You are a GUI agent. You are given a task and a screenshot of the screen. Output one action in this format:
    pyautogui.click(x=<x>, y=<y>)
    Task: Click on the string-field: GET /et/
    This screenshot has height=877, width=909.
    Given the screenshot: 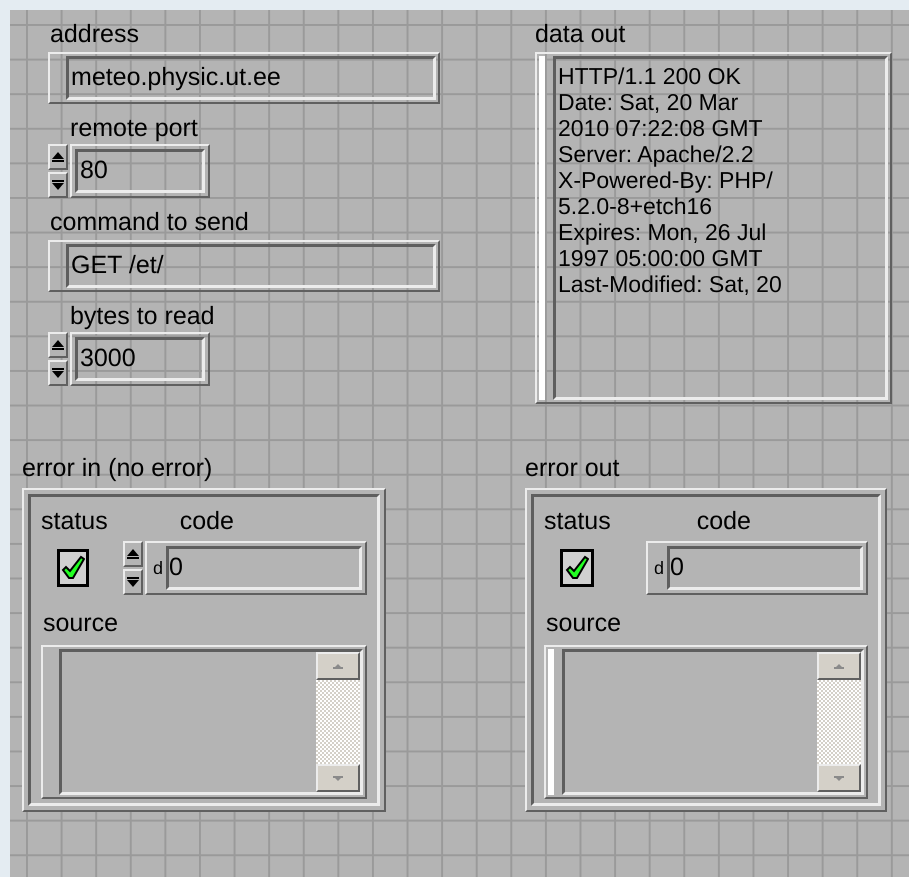 What is the action you would take?
    pyautogui.click(x=244, y=266)
    